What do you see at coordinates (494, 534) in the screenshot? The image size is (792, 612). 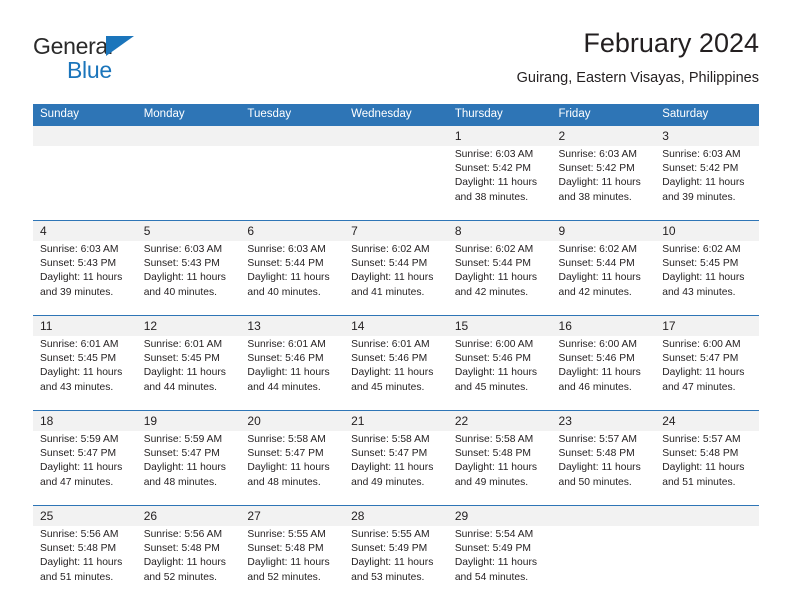 I see `sunrise-text: Sunrise: 5:54 AM` at bounding box center [494, 534].